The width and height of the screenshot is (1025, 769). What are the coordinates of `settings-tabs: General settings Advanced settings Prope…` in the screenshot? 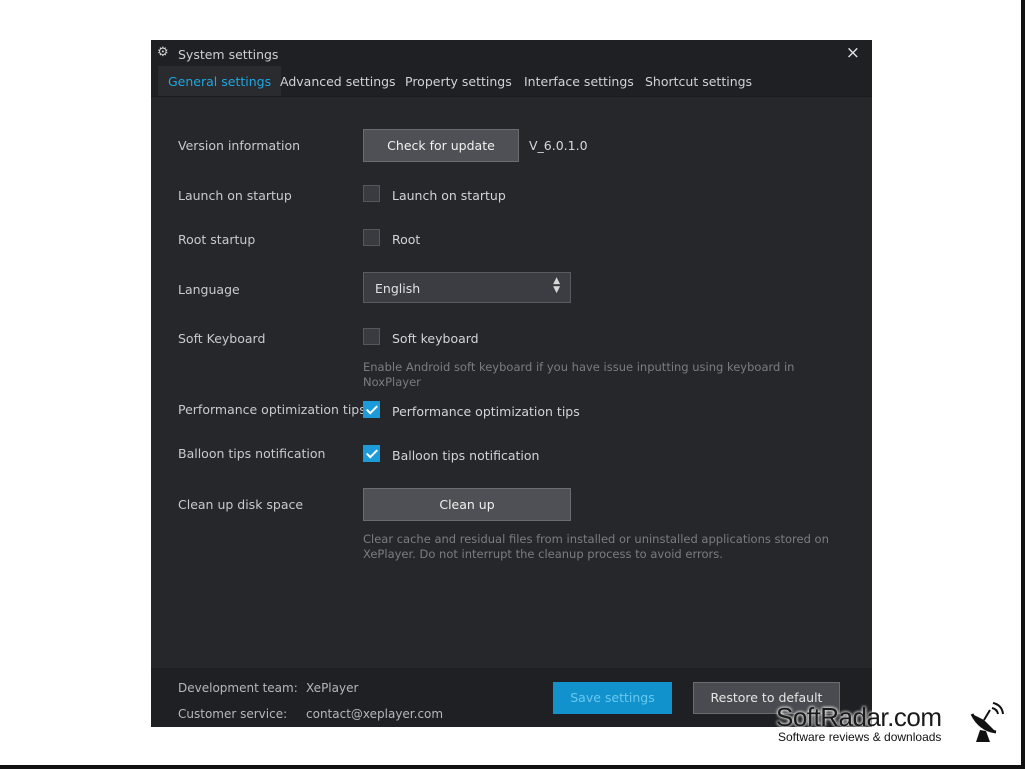 It's located at (511, 81).